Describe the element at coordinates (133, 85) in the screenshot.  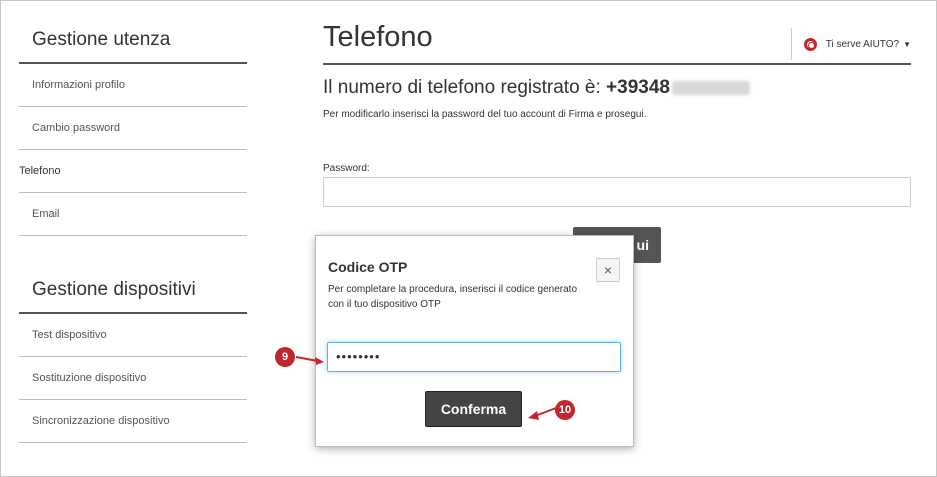
I see `sidebar-item-informazioni-profilo: Informazioni profilo` at that location.